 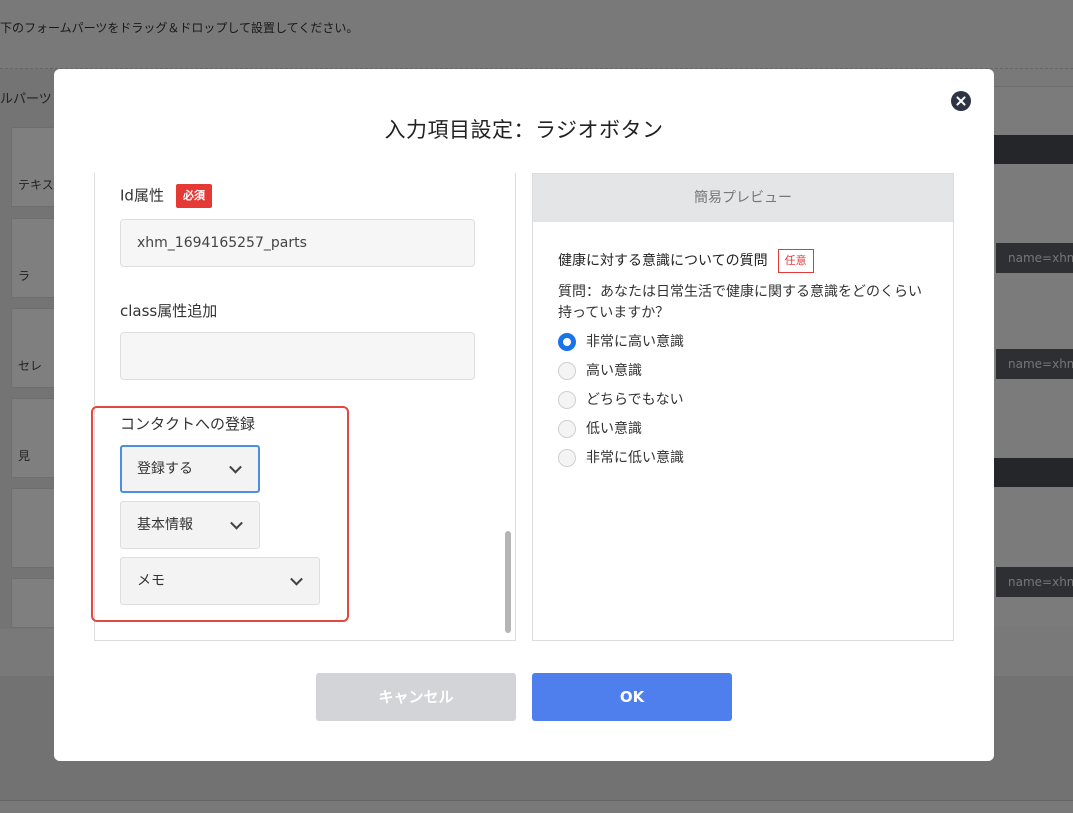 I want to click on scrollbar-thumb, so click(x=508, y=582).